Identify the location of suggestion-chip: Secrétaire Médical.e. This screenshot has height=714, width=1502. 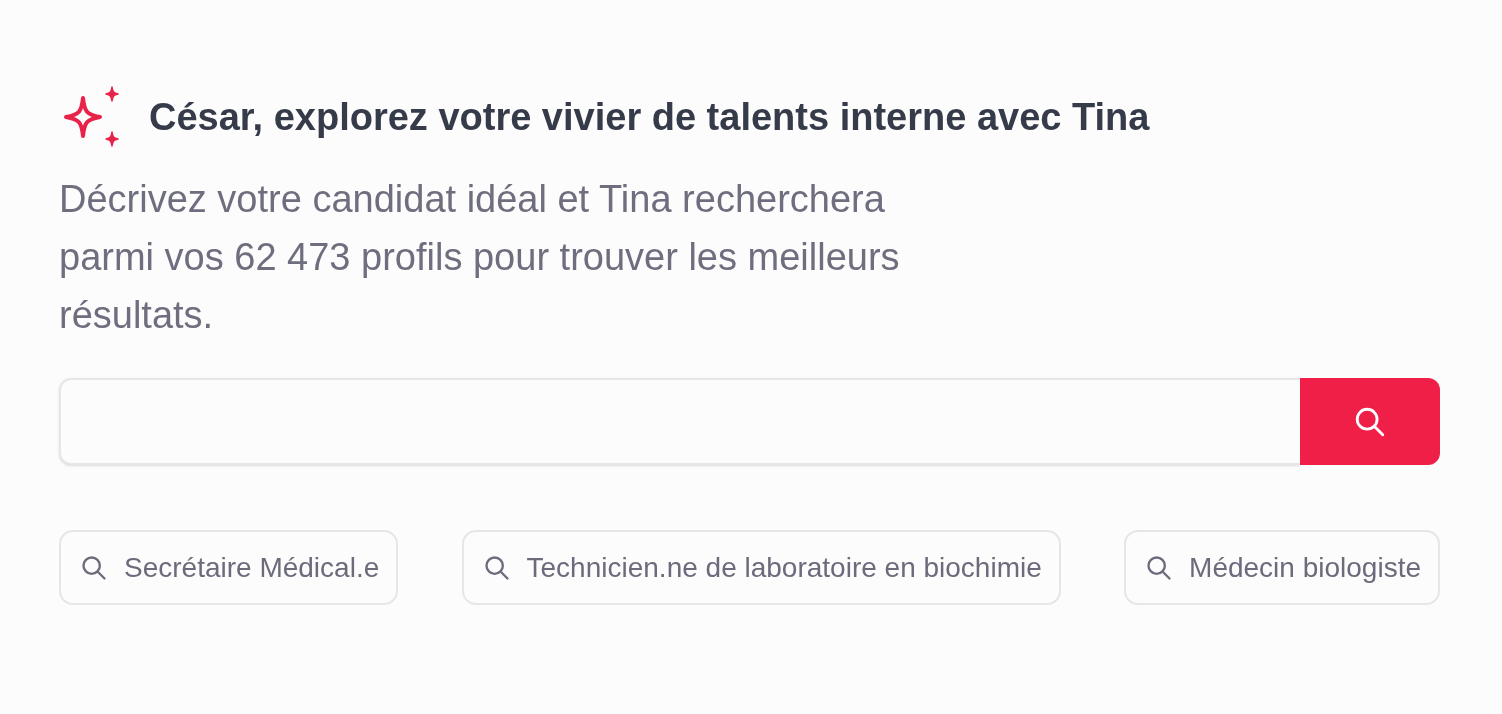
(229, 567).